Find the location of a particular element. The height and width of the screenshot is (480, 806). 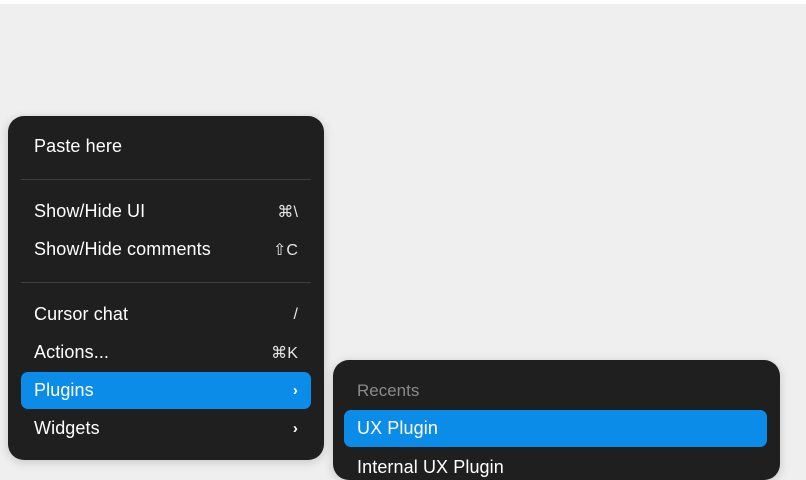

shortcut-hint: / is located at coordinates (295, 314).